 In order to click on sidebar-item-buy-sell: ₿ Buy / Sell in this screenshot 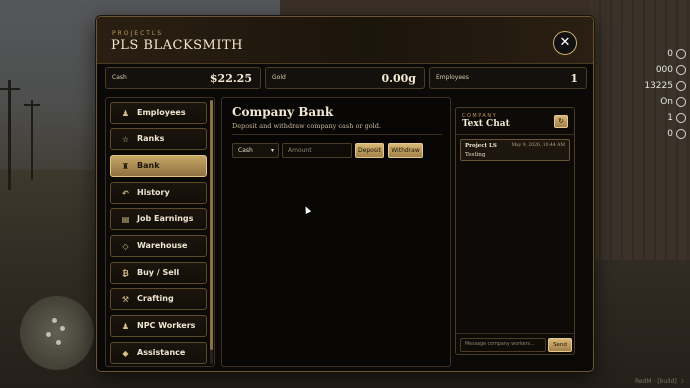, I will do `click(158, 273)`.